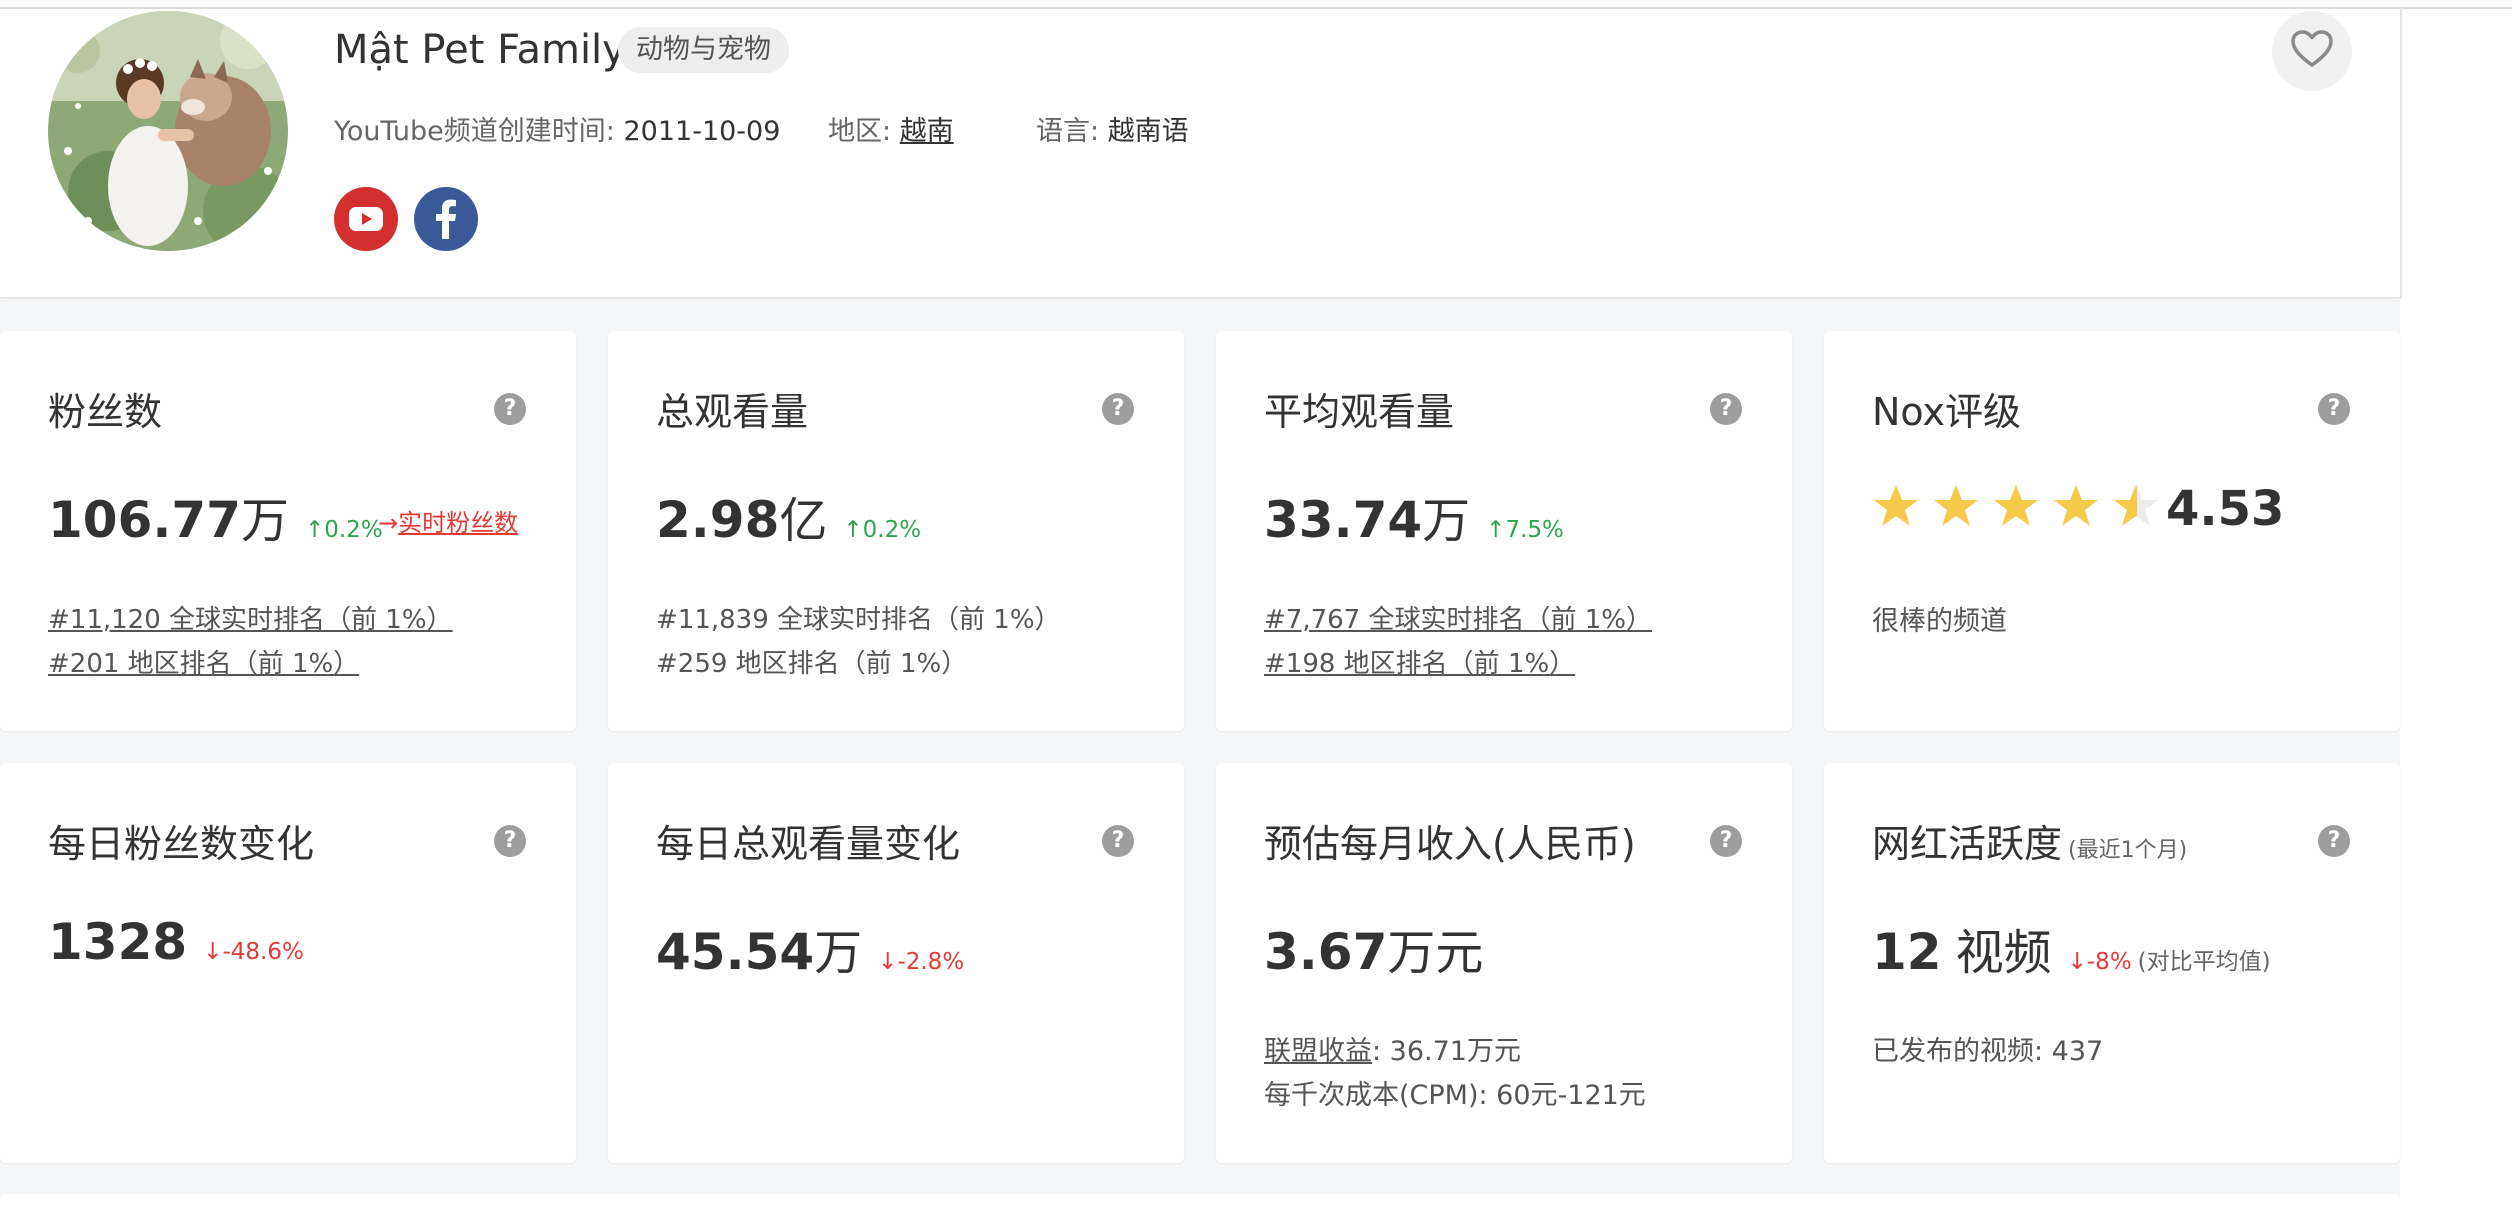 The image size is (2512, 1228). I want to click on region-rank-link: #201 地区排名（前 1%）, so click(203, 661).